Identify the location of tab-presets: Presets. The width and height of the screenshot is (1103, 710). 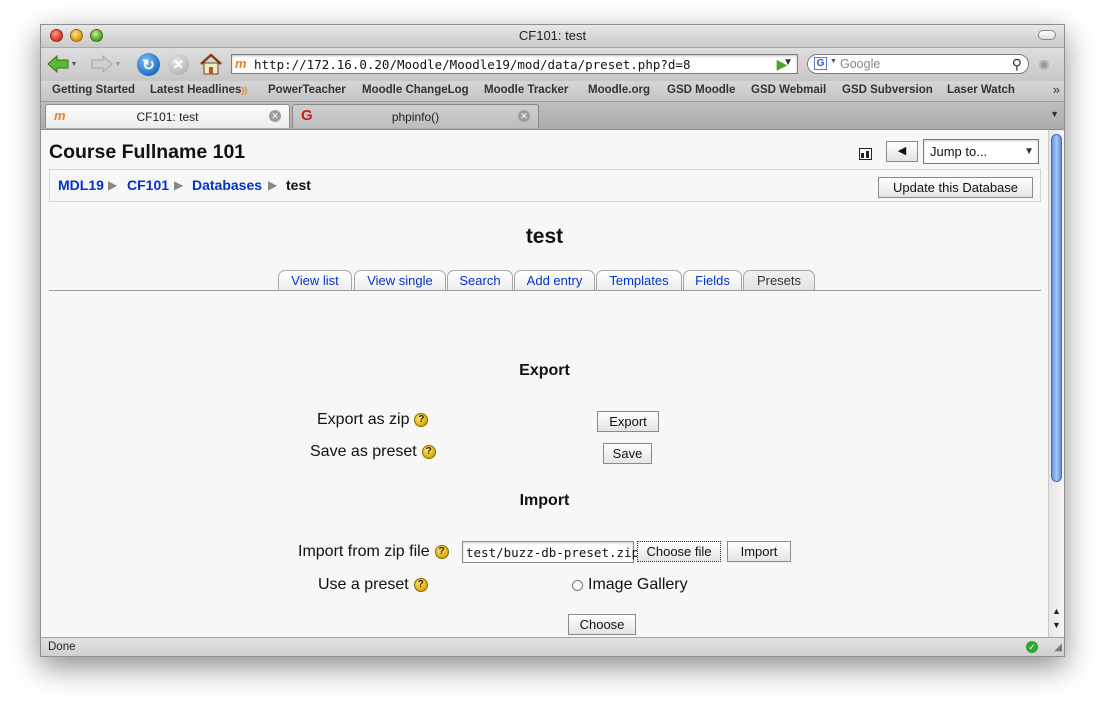
(779, 280).